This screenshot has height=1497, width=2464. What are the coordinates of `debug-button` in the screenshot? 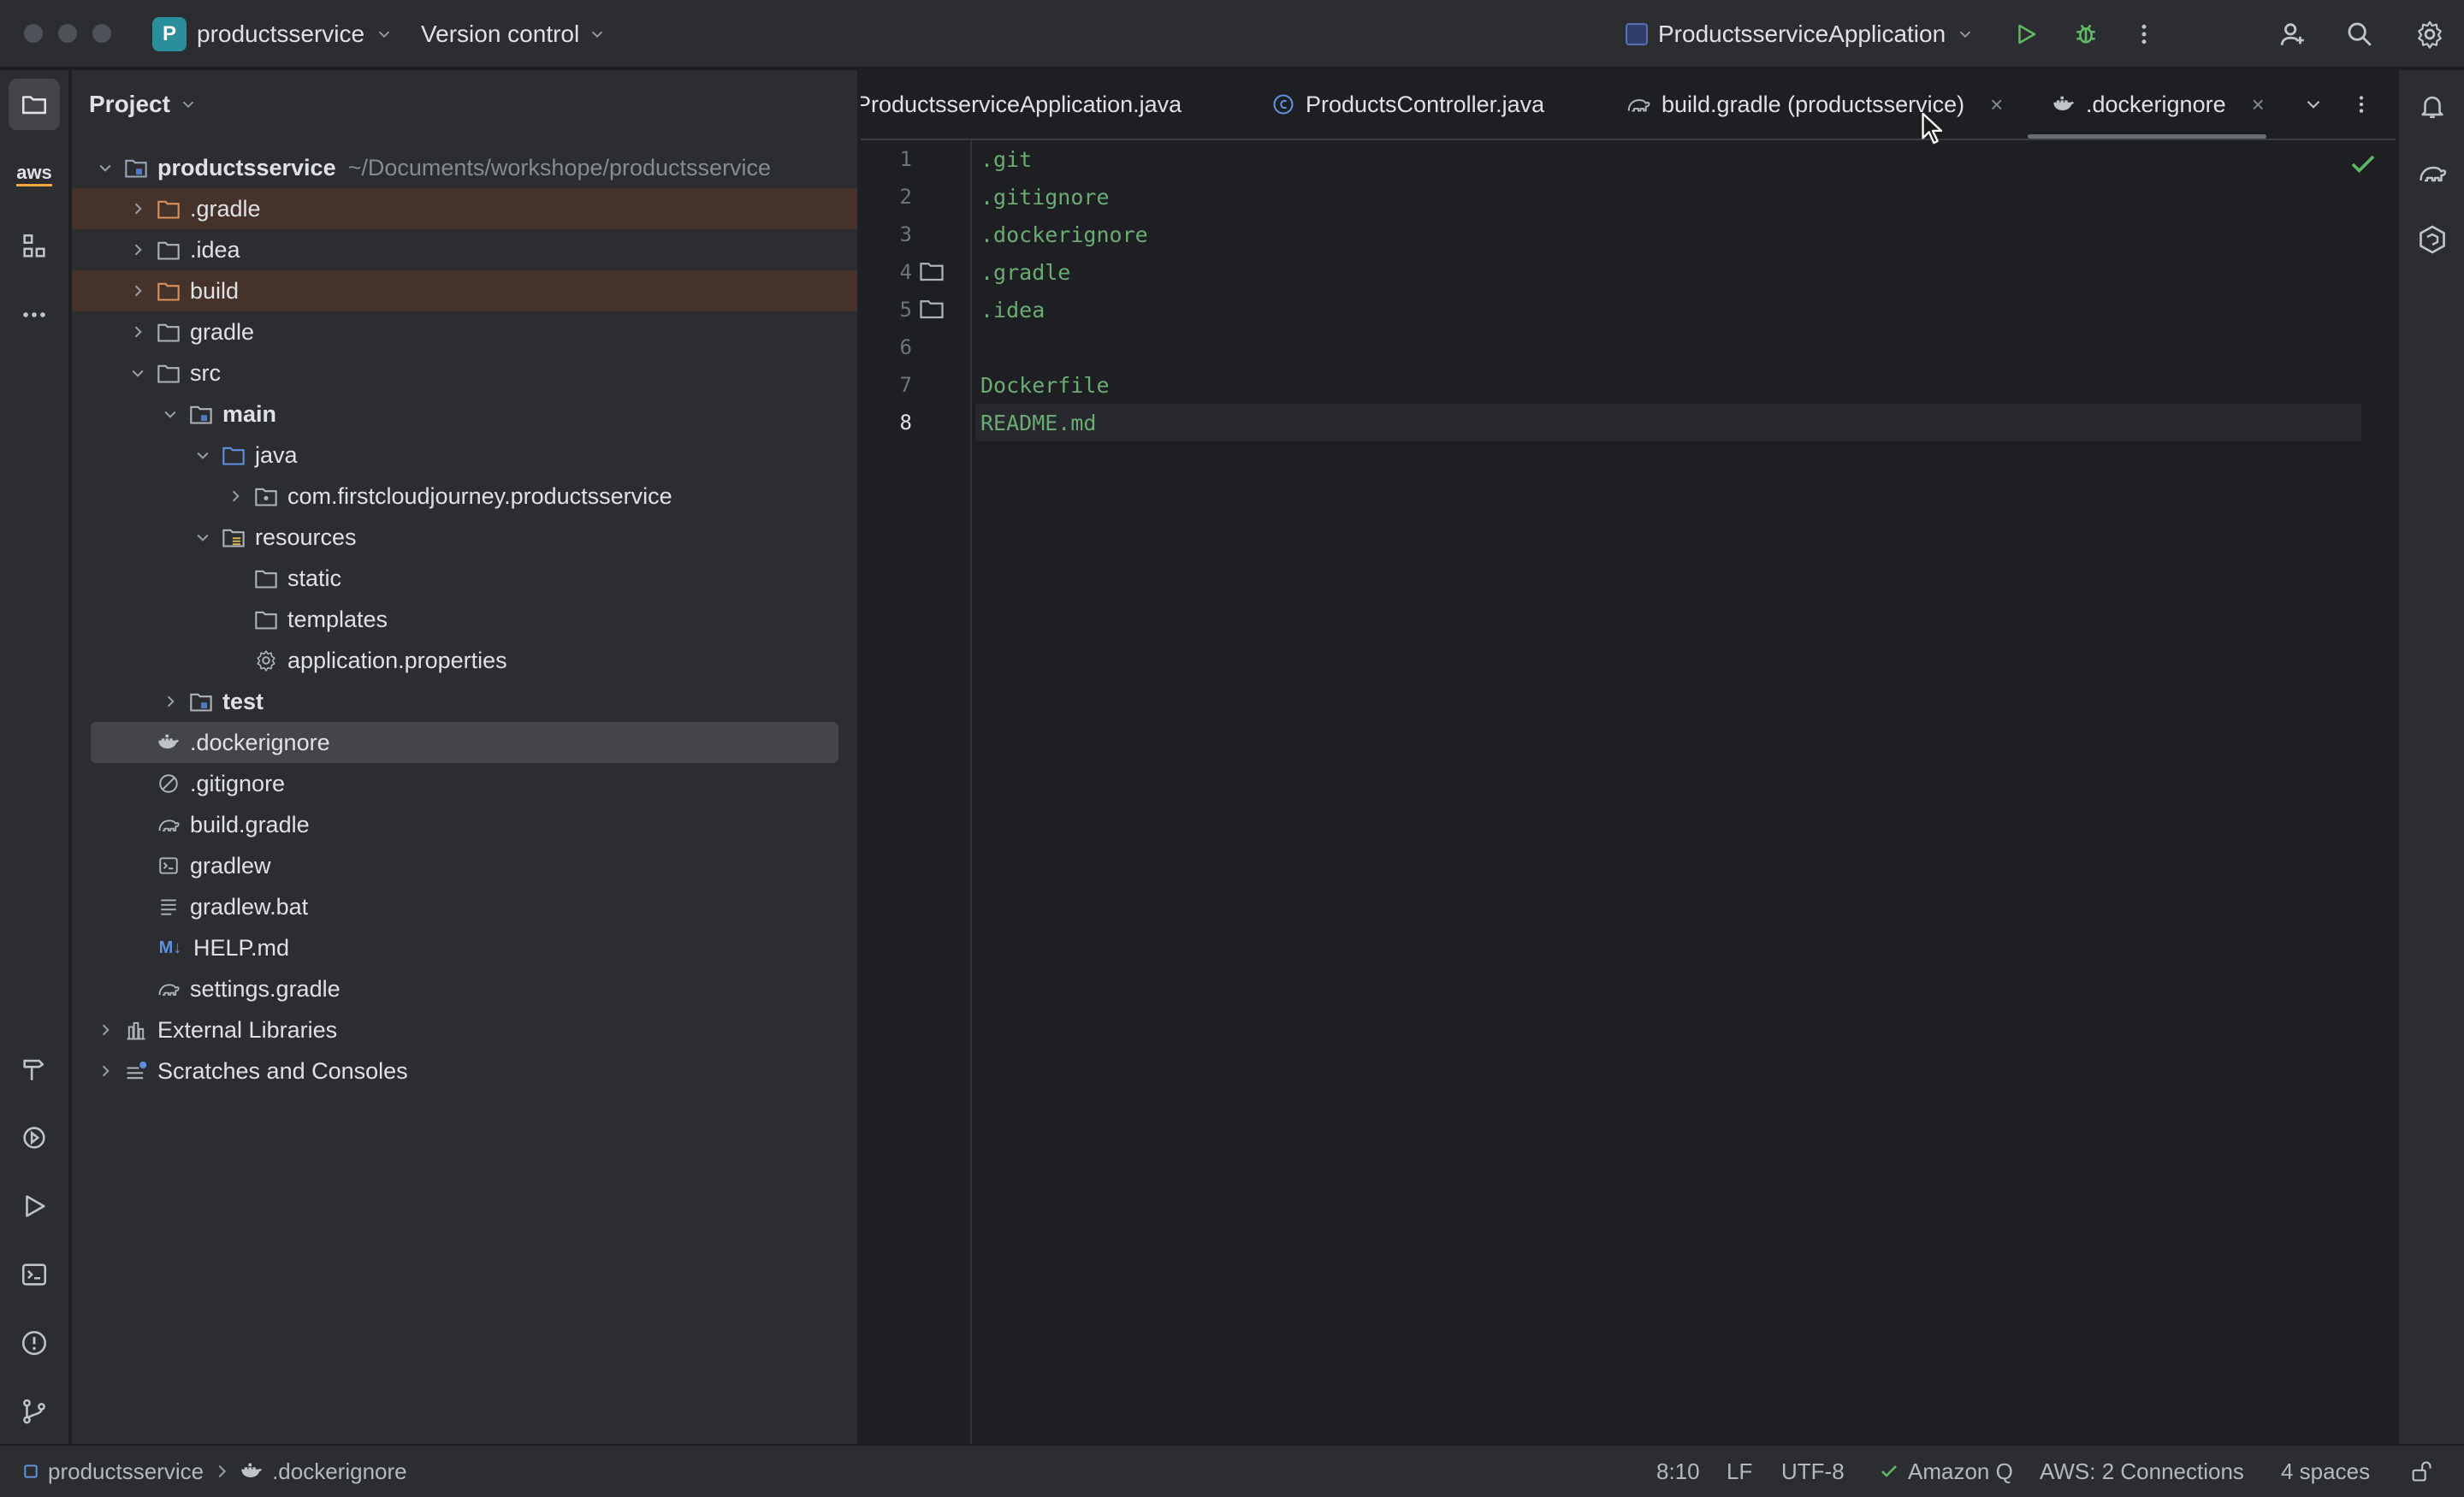 It's located at (2086, 34).